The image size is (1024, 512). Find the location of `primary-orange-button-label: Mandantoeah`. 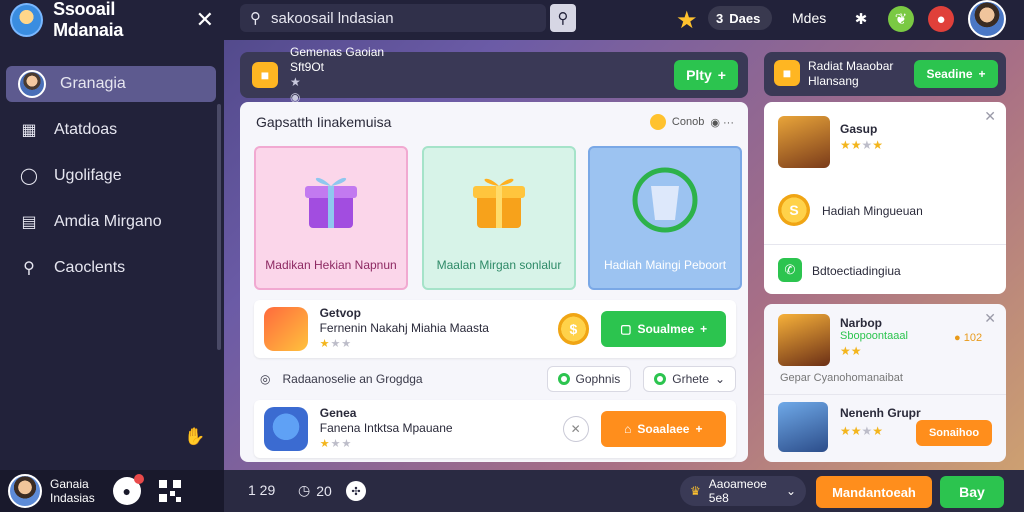

primary-orange-button-label: Mandantoeah is located at coordinates (874, 492).